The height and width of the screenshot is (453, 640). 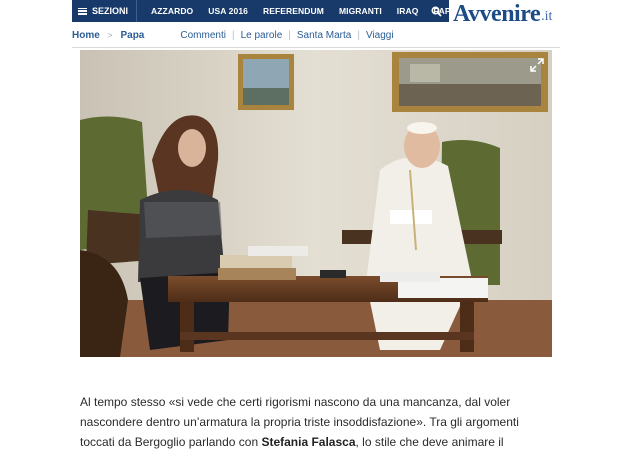 I want to click on sezioni-menu-button: SEZIONI, so click(x=105, y=11).